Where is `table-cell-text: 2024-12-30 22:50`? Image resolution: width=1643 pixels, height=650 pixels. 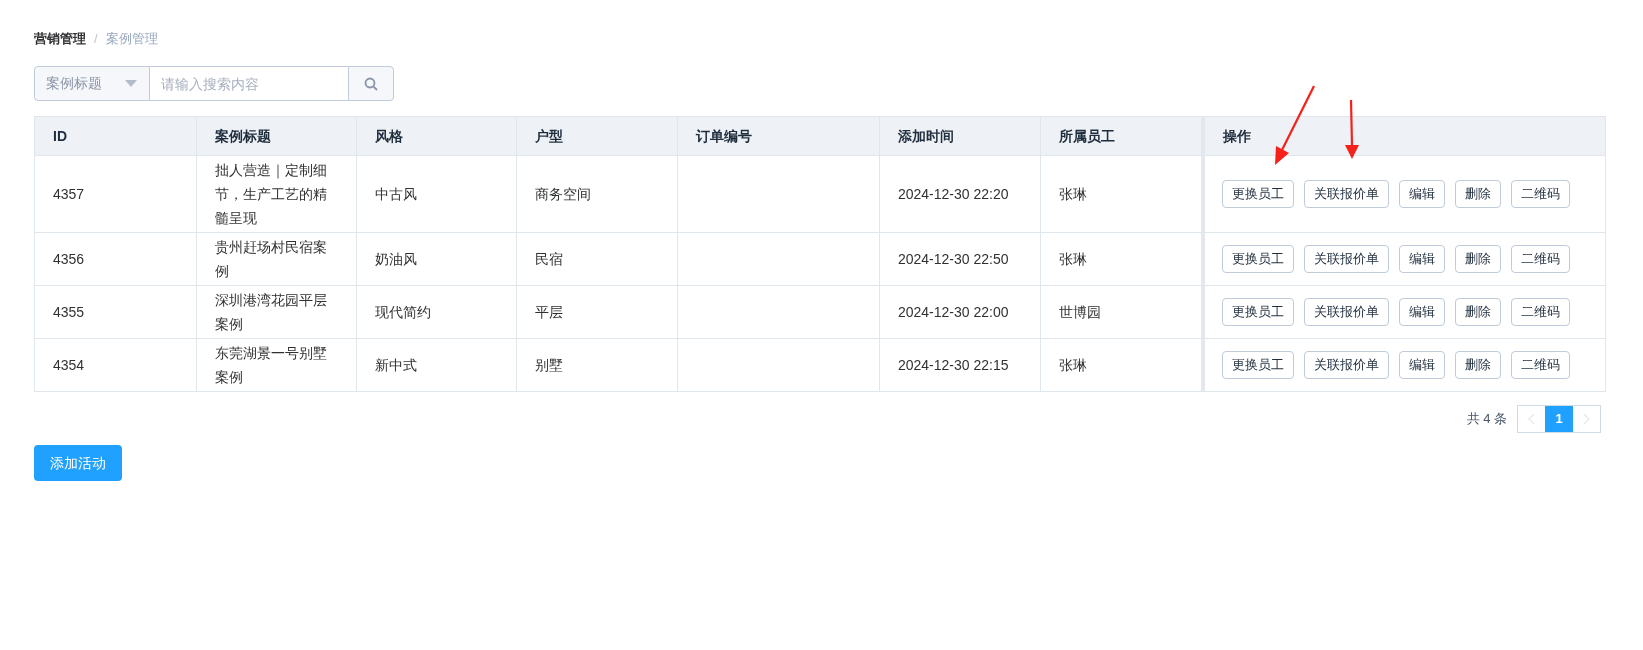 table-cell-text: 2024-12-30 22:50 is located at coordinates (953, 259).